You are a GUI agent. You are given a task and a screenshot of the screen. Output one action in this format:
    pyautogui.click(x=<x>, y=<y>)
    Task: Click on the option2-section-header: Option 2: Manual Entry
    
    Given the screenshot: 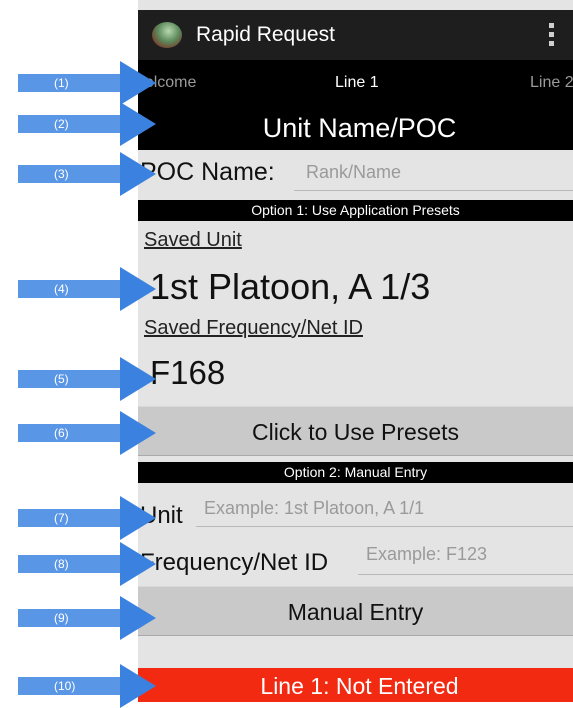 What is the action you would take?
    pyautogui.click(x=355, y=472)
    